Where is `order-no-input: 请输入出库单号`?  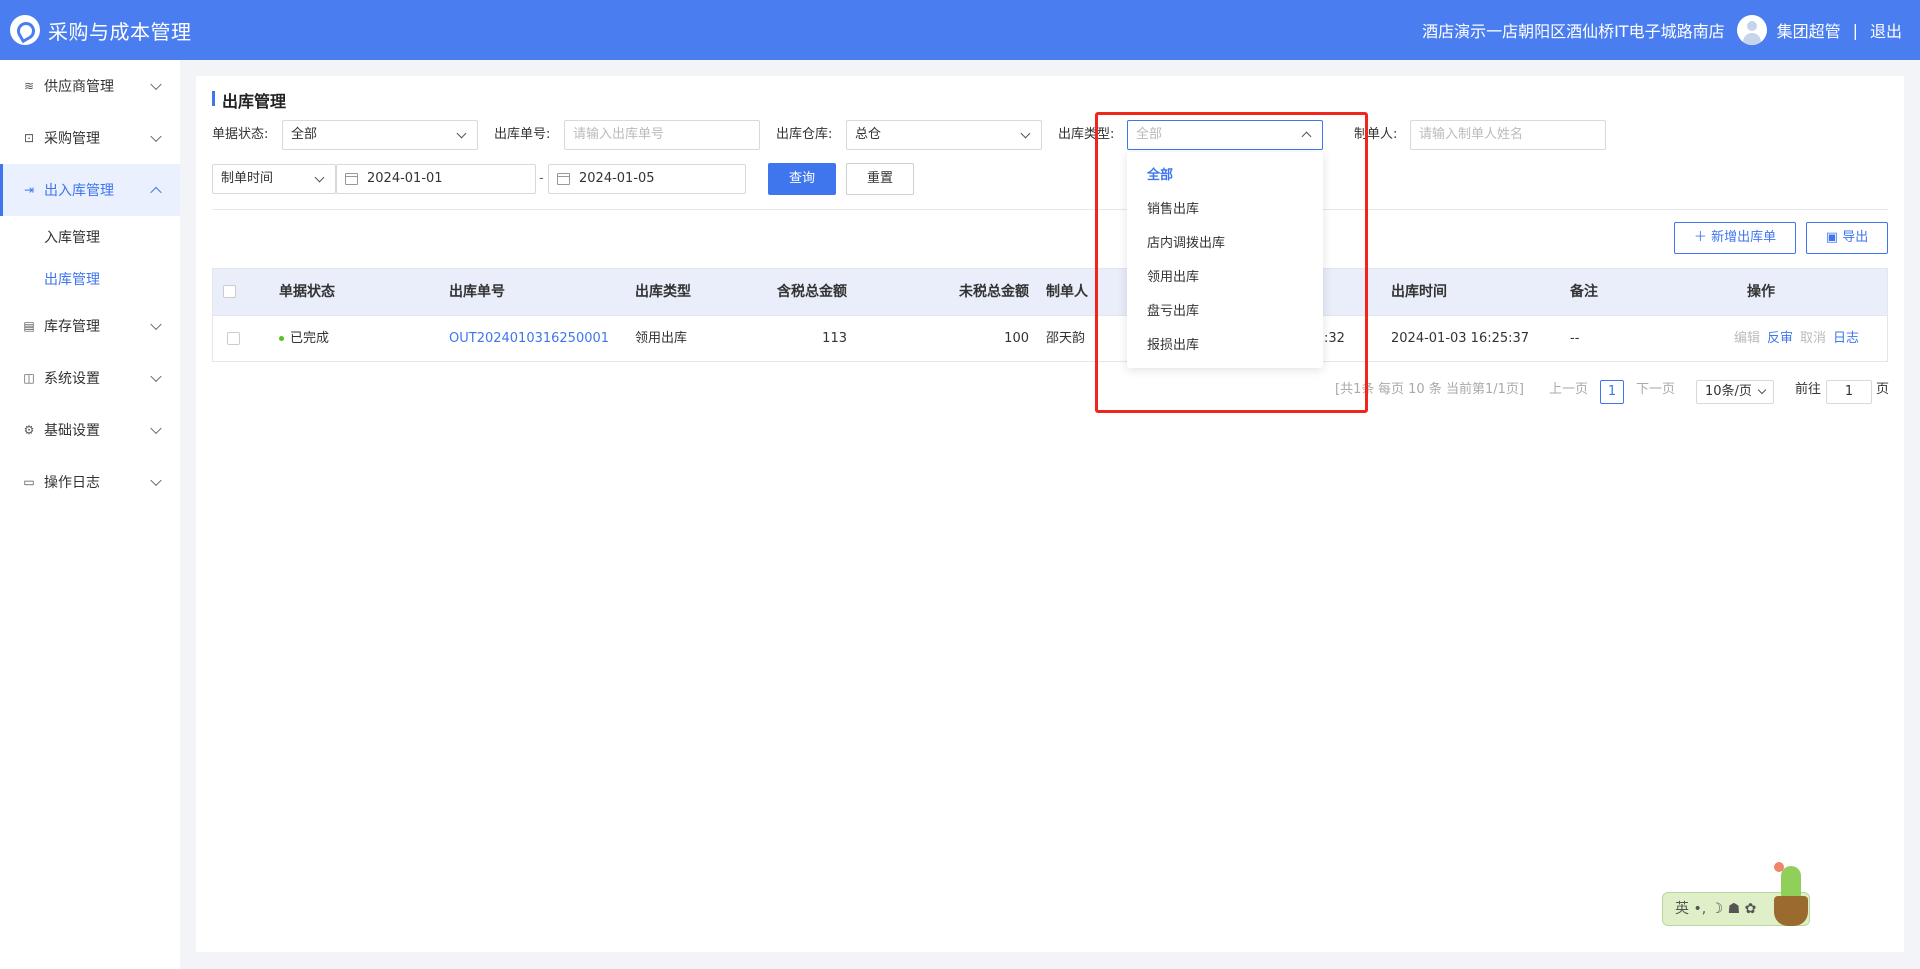 order-no-input: 请输入出库单号 is located at coordinates (662, 135).